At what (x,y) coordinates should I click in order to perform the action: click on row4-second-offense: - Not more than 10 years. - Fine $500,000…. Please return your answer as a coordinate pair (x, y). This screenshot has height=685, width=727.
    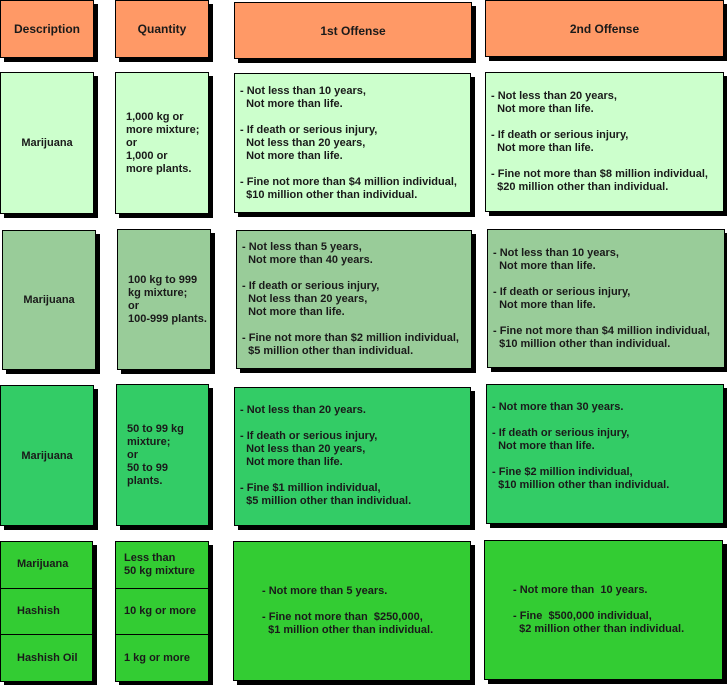
    Looking at the image, I should click on (603, 610).